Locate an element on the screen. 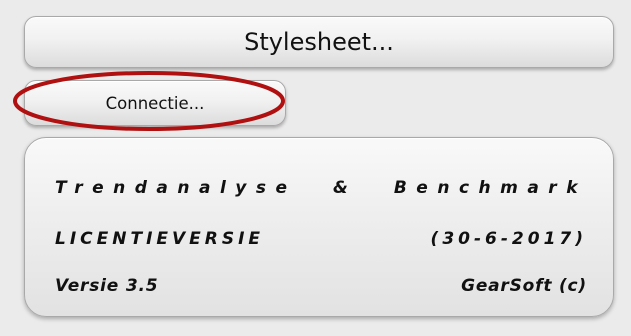 Image resolution: width=631 pixels, height=336 pixels. license-date: (30-6-2017) is located at coordinates (508, 239).